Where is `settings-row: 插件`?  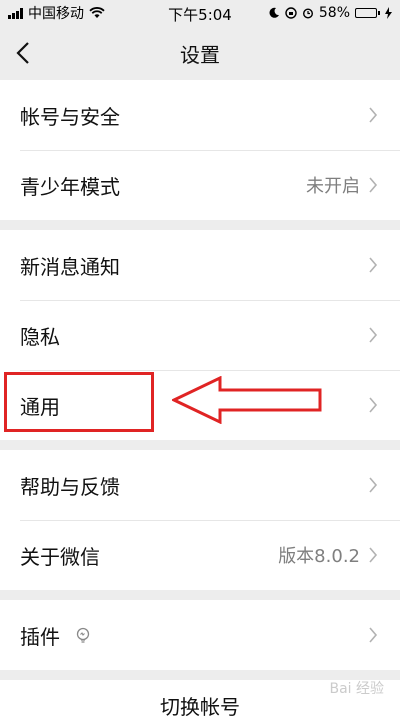
settings-row: 插件 is located at coordinates (200, 635).